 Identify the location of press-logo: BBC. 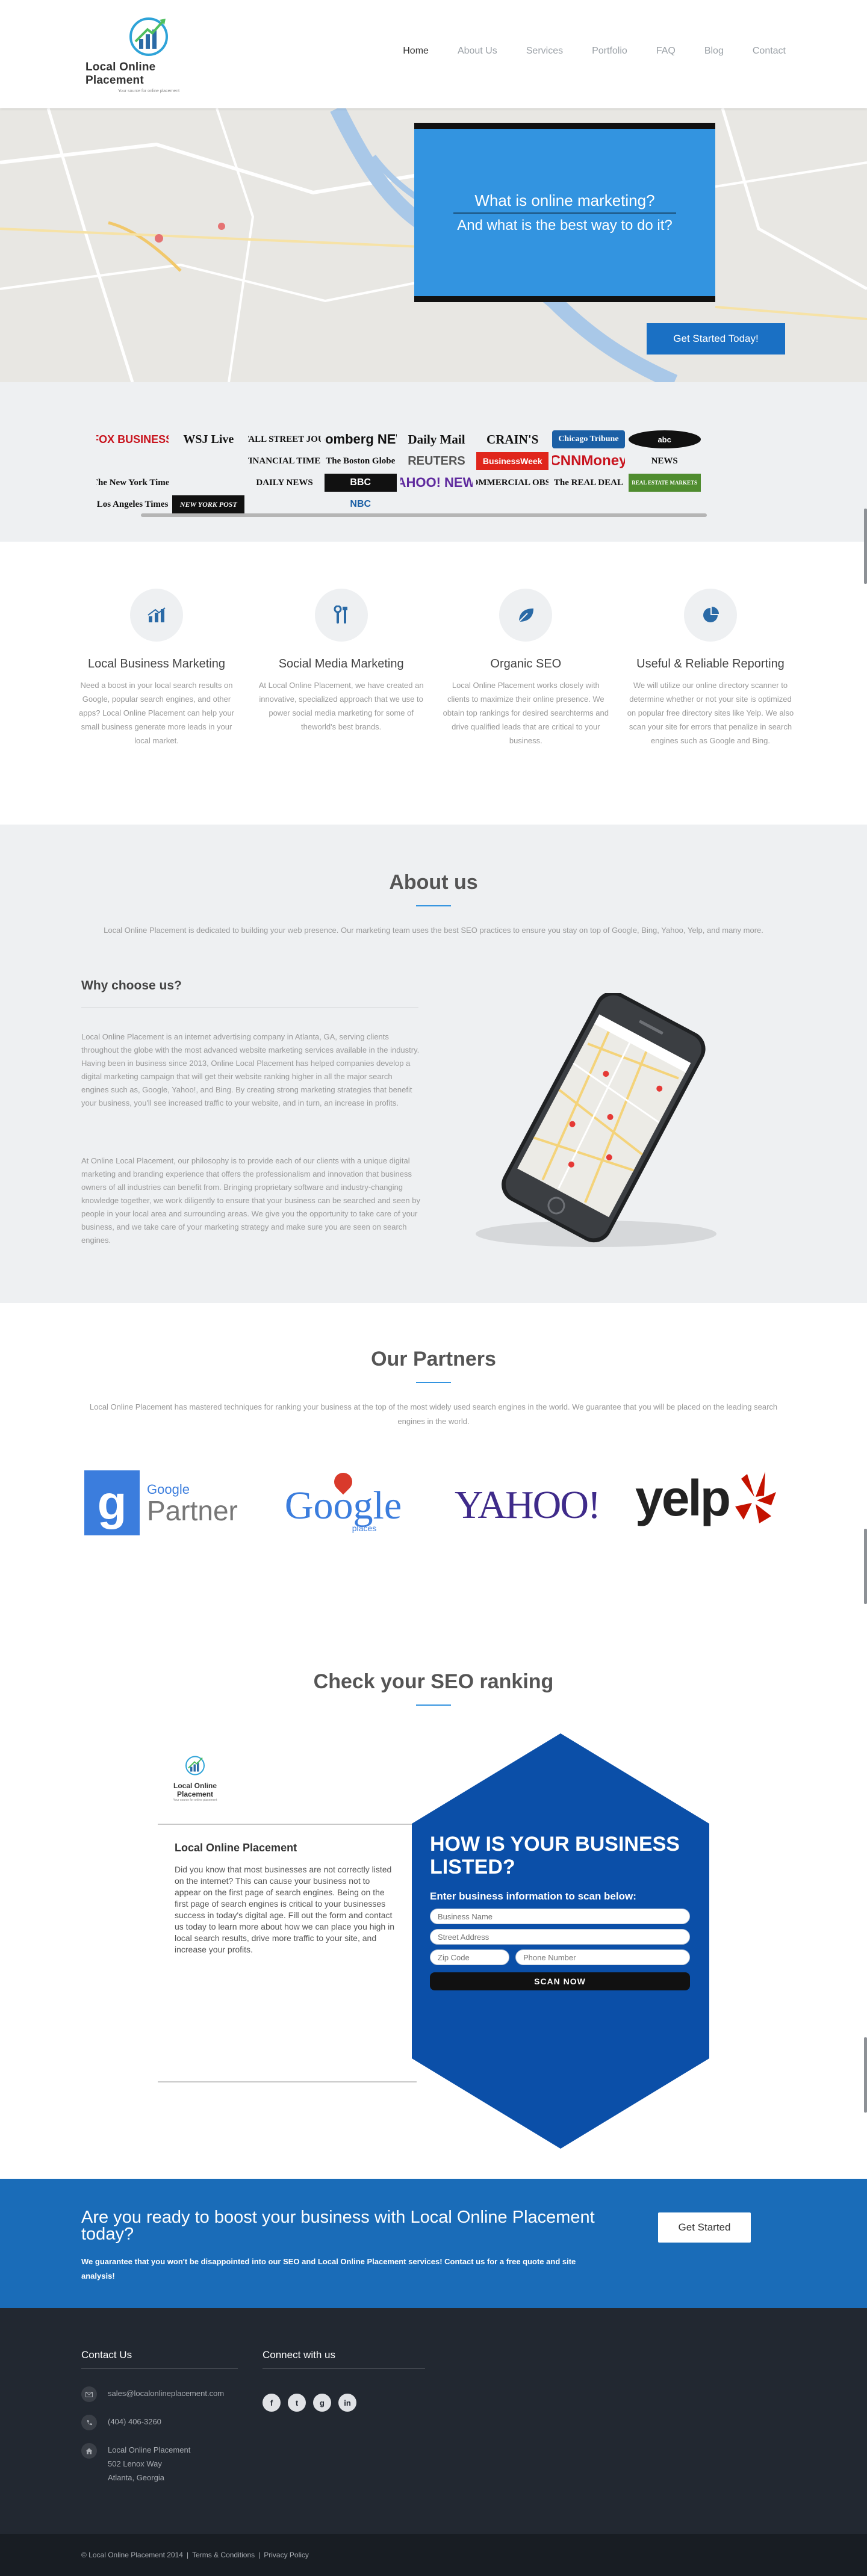
(360, 483).